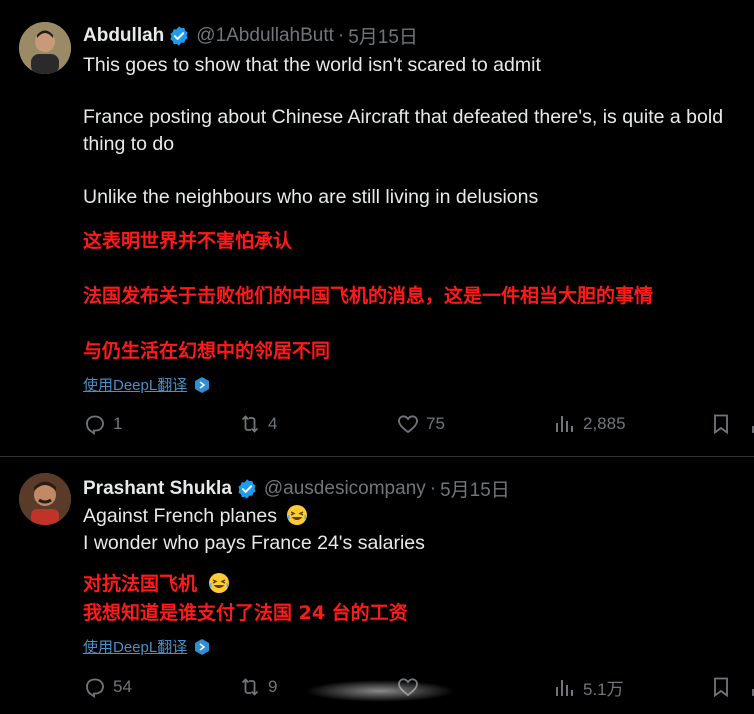  Describe the element at coordinates (188, 241) in the screenshot. I see `translation-line: 这表明世界并不害怕承认` at that location.